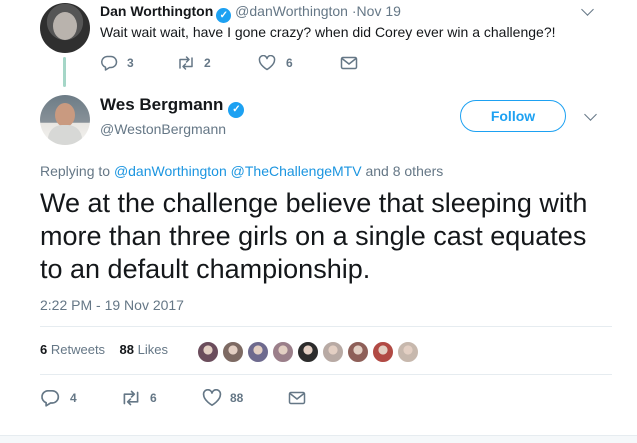 This screenshot has height=443, width=637. I want to click on likes-stat: 88 Likes, so click(144, 349).